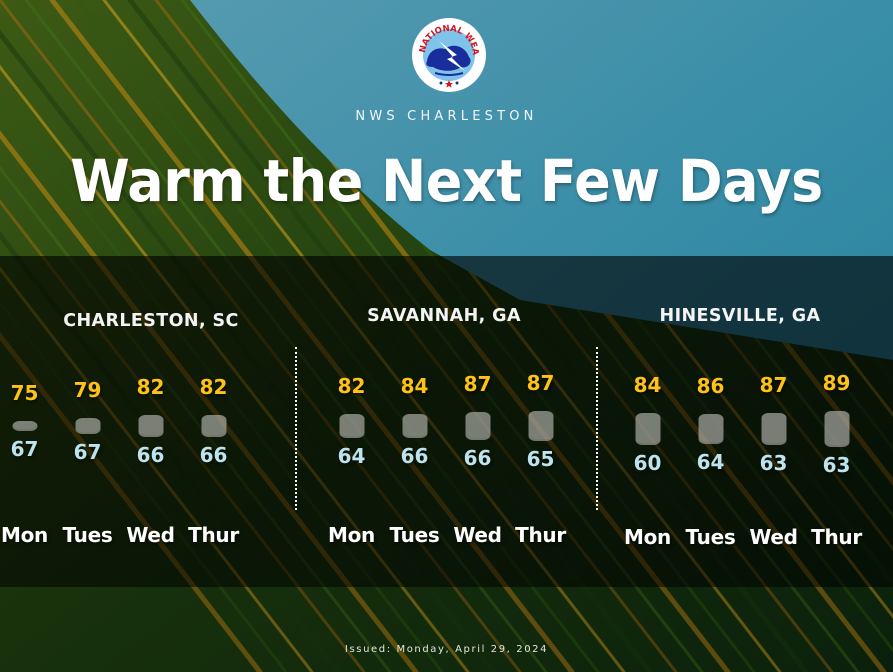  Describe the element at coordinates (24, 393) in the screenshot. I see `high-temp-label: 75` at that location.